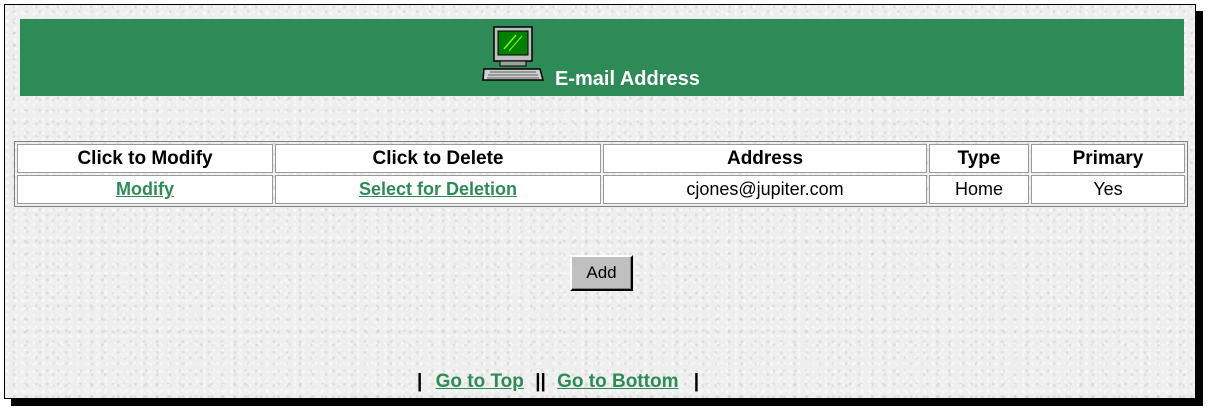 Image resolution: width=1207 pixels, height=410 pixels. What do you see at coordinates (1108, 189) in the screenshot?
I see `primary-cell: Yes` at bounding box center [1108, 189].